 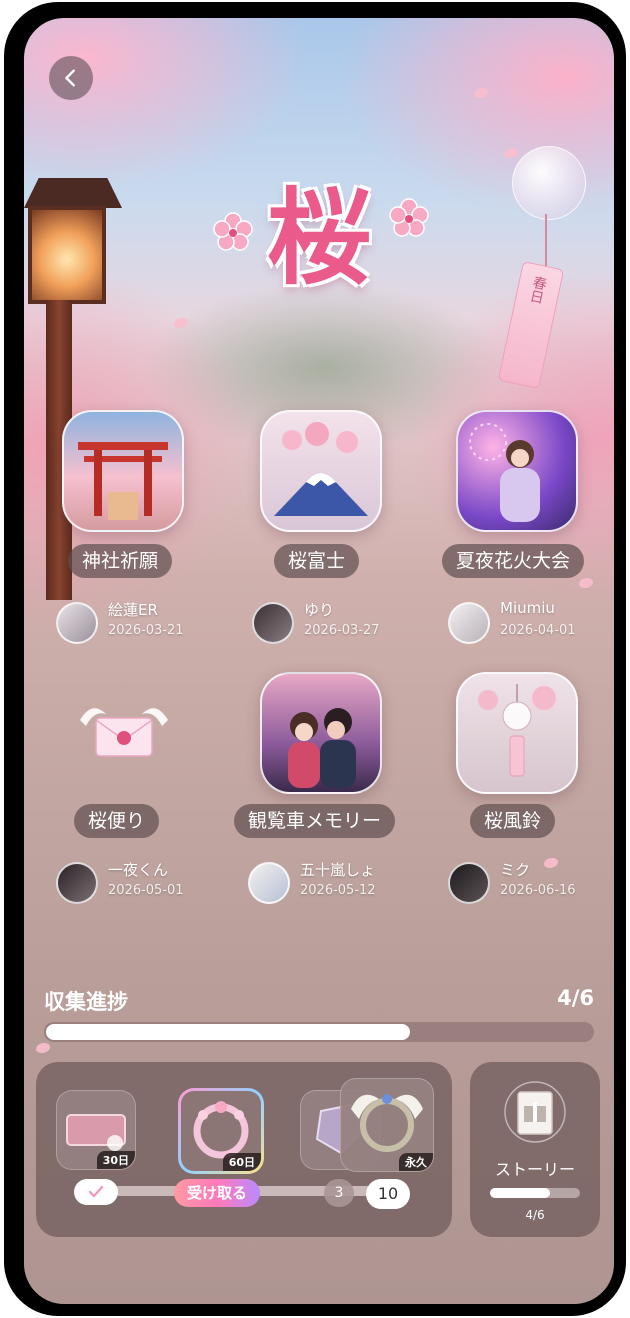 What do you see at coordinates (520, 1193) in the screenshot?
I see `story-progress-fill` at bounding box center [520, 1193].